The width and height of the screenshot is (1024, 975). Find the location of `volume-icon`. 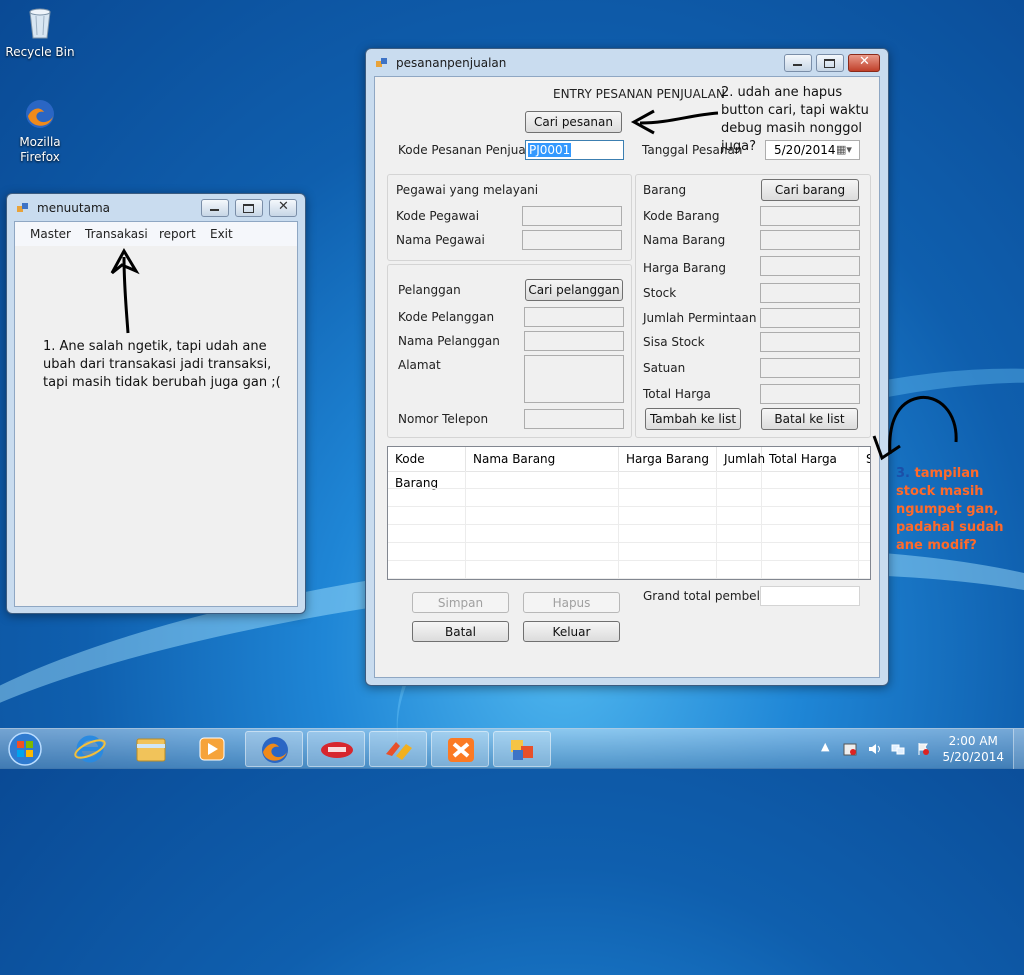

volume-icon is located at coordinates (875, 749).